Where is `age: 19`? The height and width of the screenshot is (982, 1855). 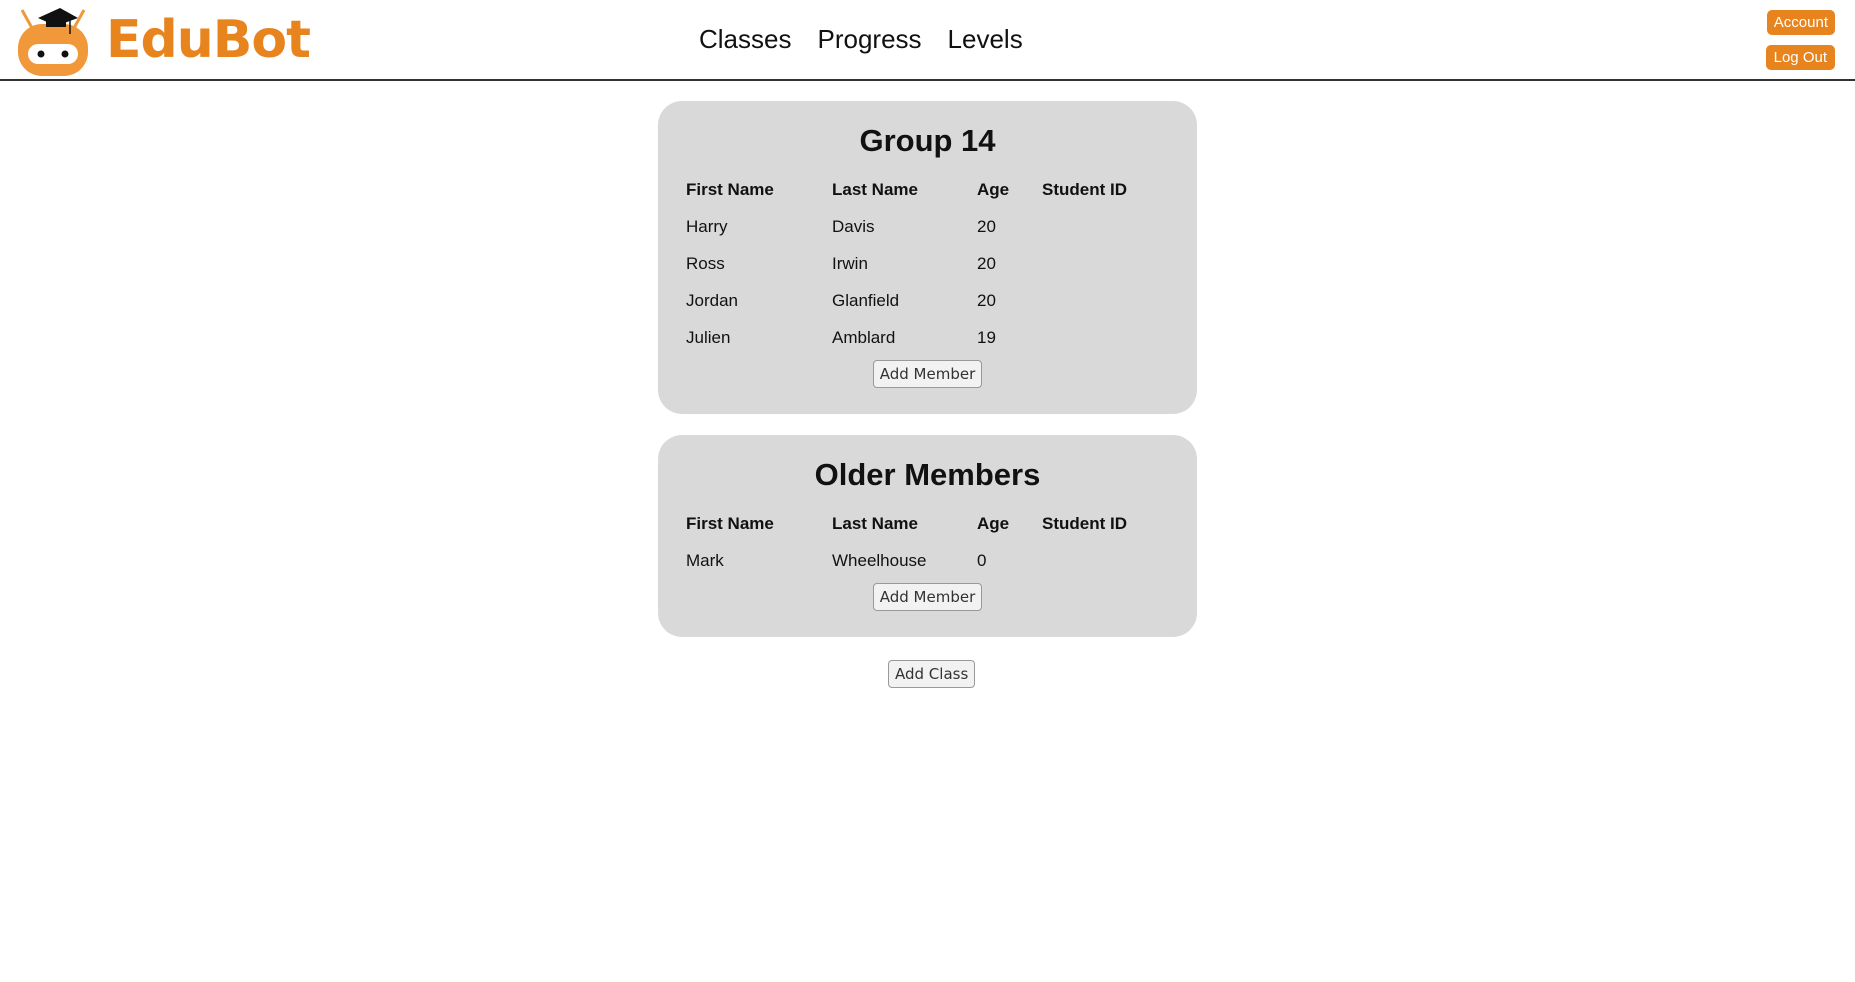 age: 19 is located at coordinates (986, 337).